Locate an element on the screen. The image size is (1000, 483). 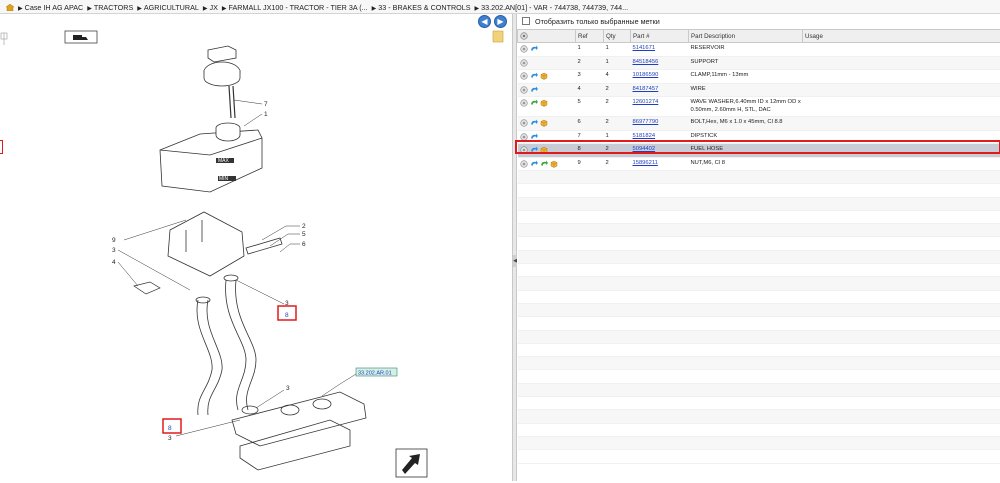
callout-4: 4 is located at coordinates (114, 262).